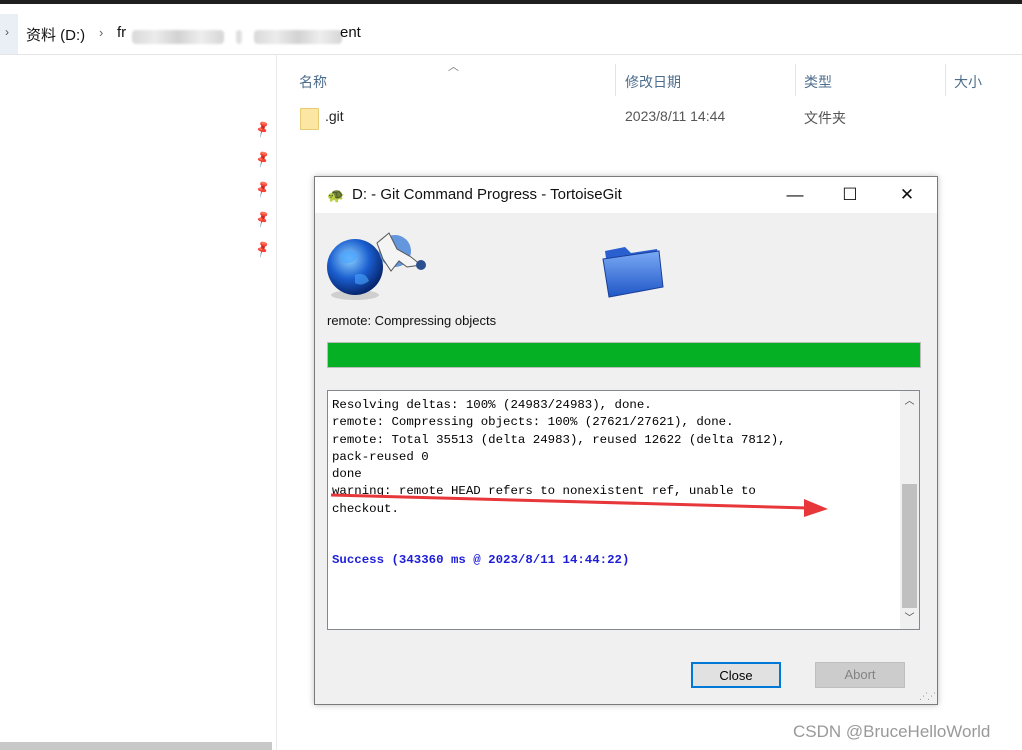 Image resolution: width=1022 pixels, height=750 pixels. Describe the element at coordinates (376, 266) in the screenshot. I see `fetch-animation-icon` at that location.